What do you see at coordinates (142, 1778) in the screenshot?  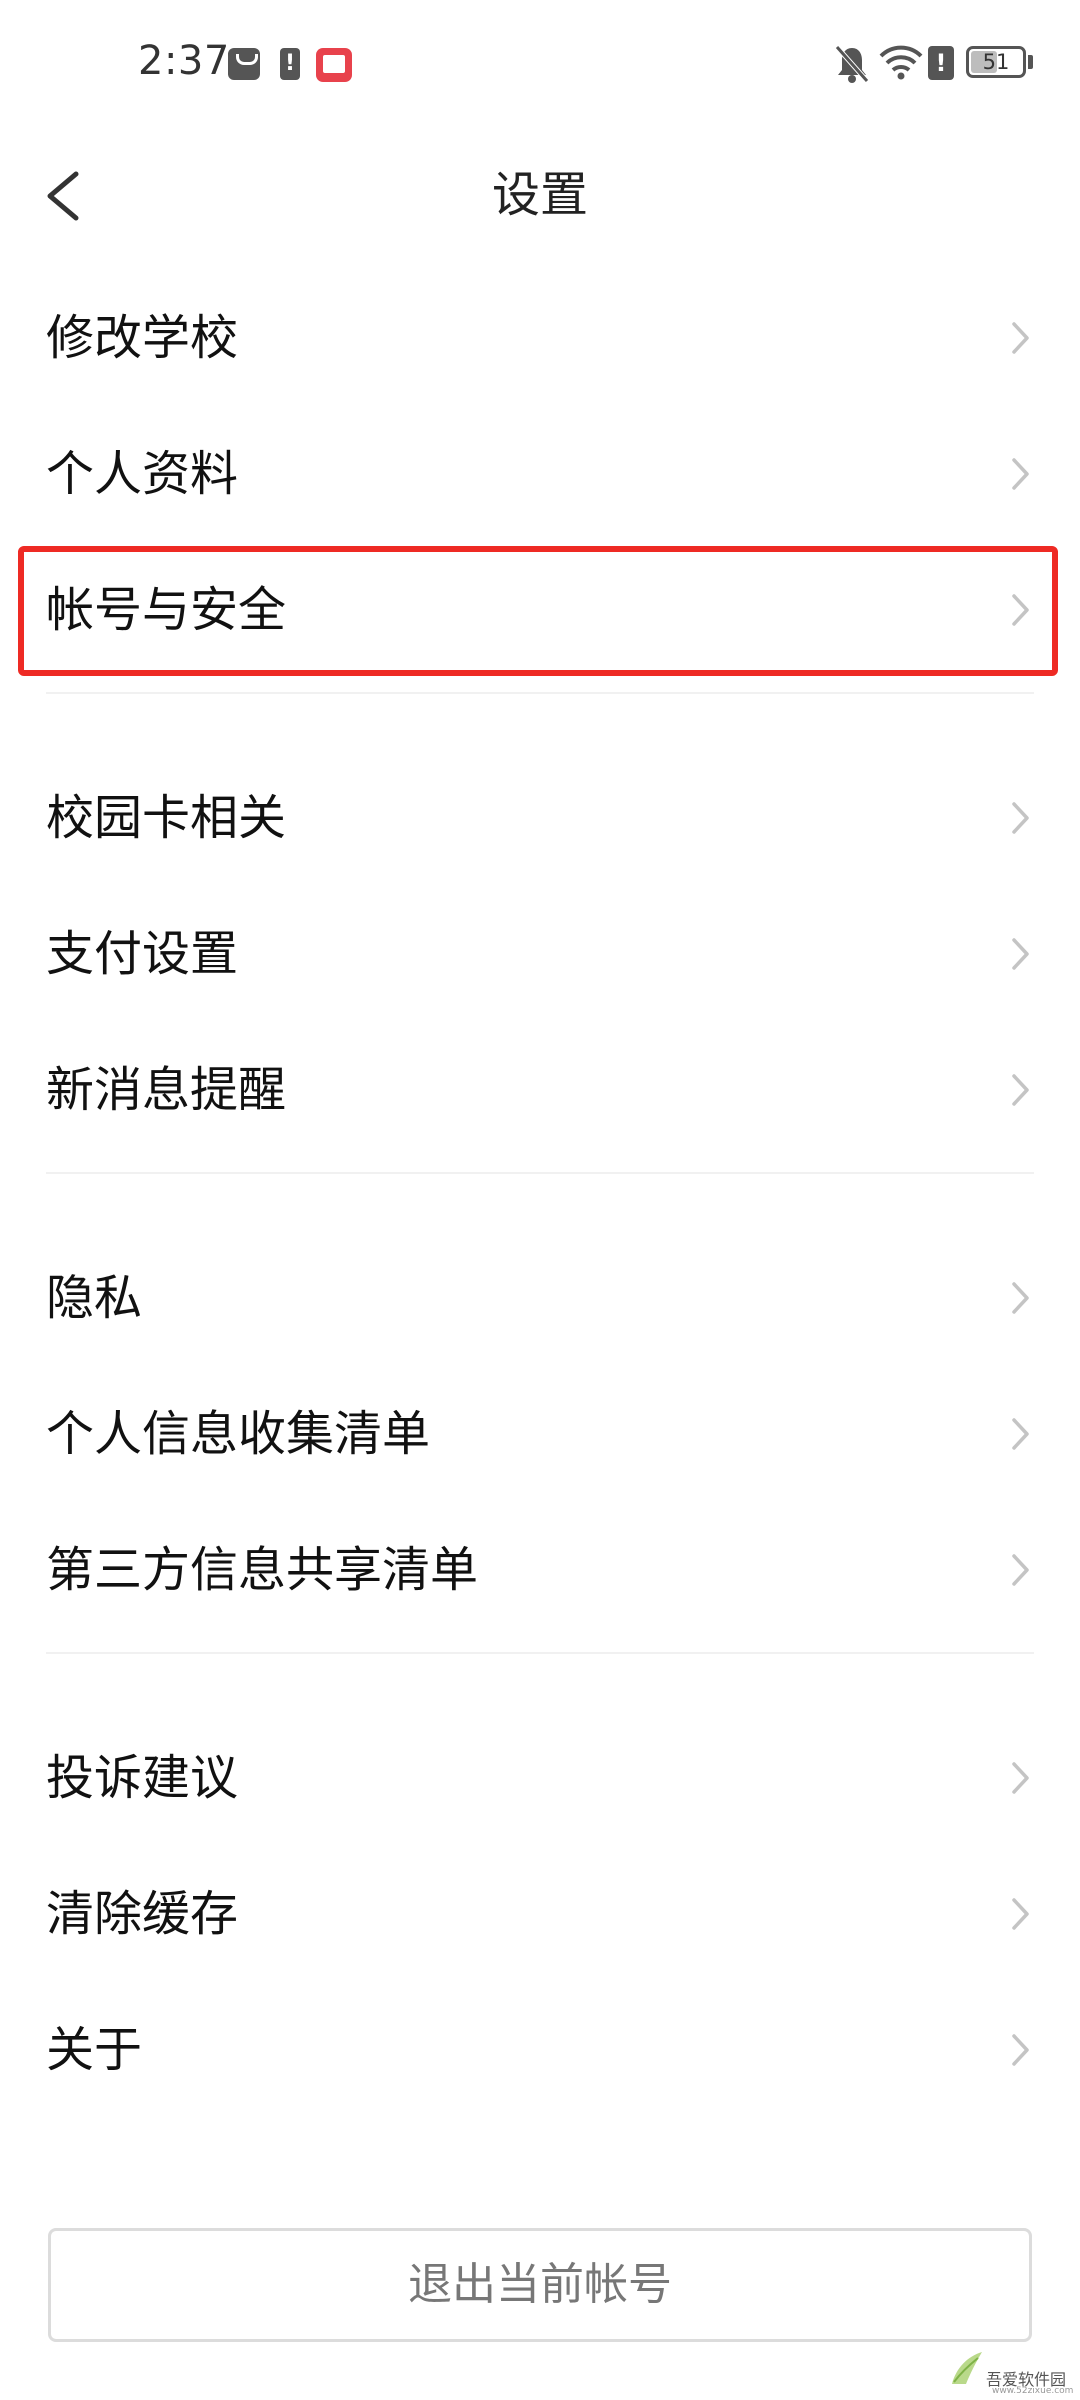 I see `settings-item-label: 投诉建议` at bounding box center [142, 1778].